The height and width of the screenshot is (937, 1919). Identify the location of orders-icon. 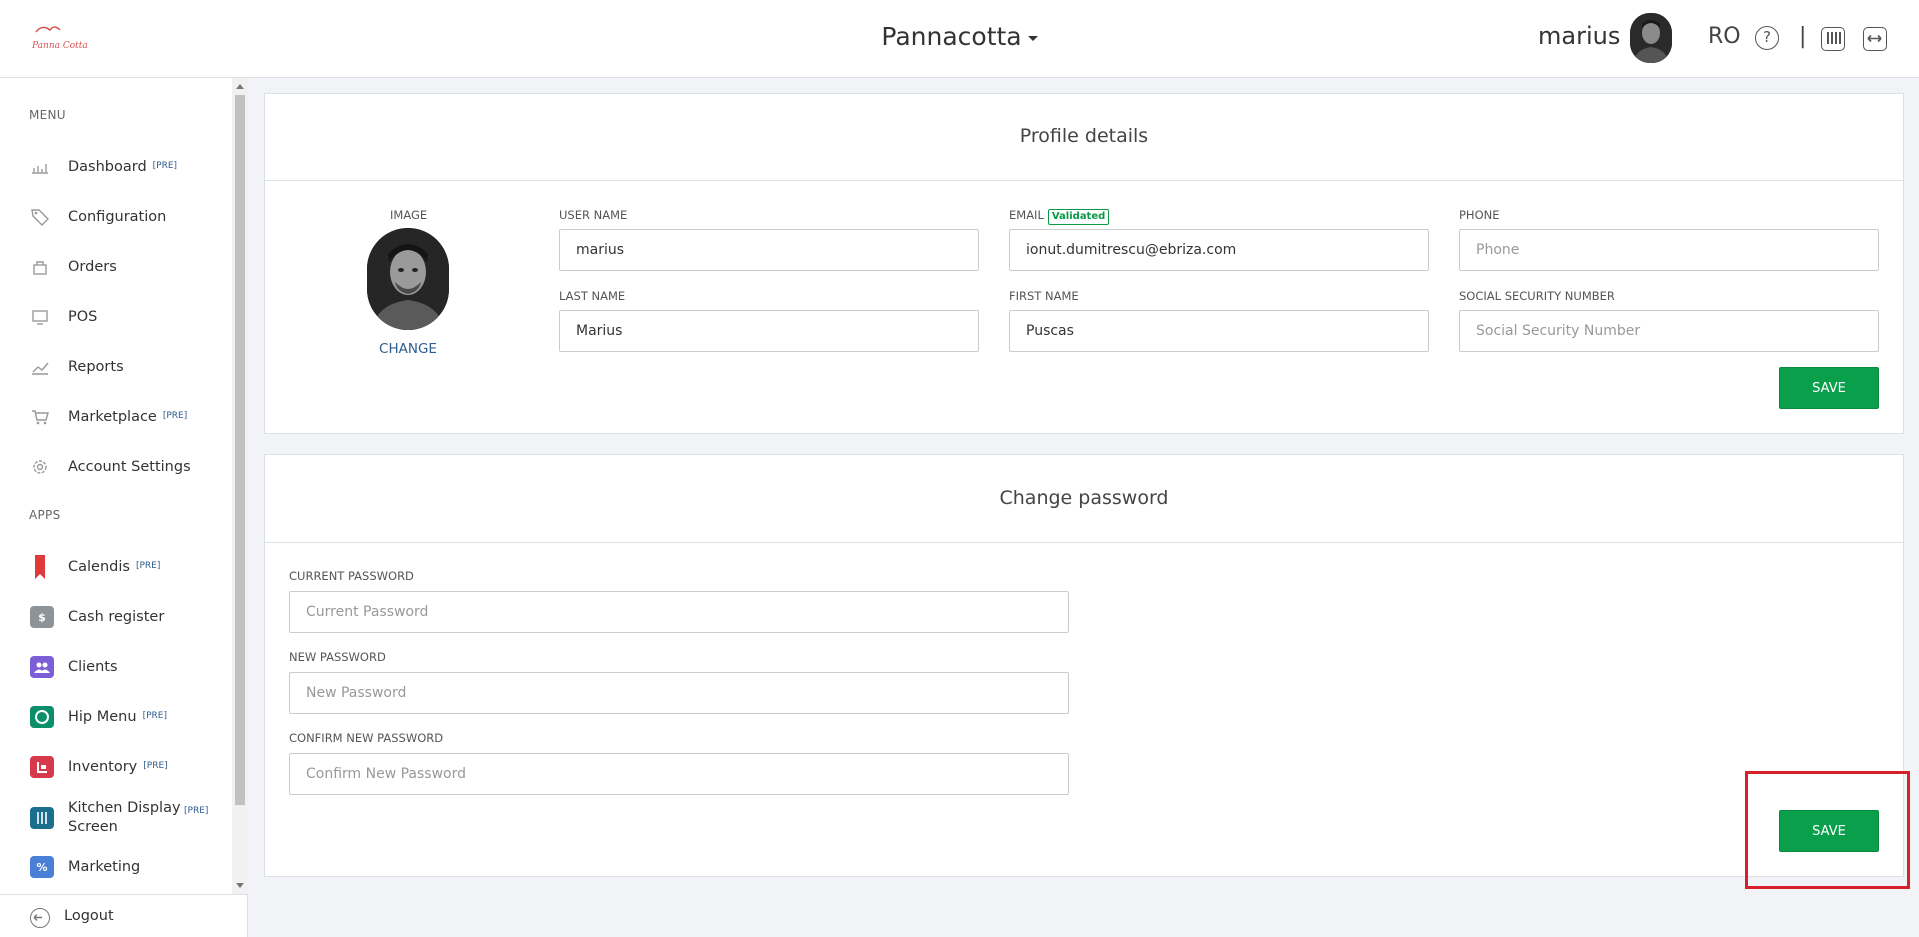
(40, 267).